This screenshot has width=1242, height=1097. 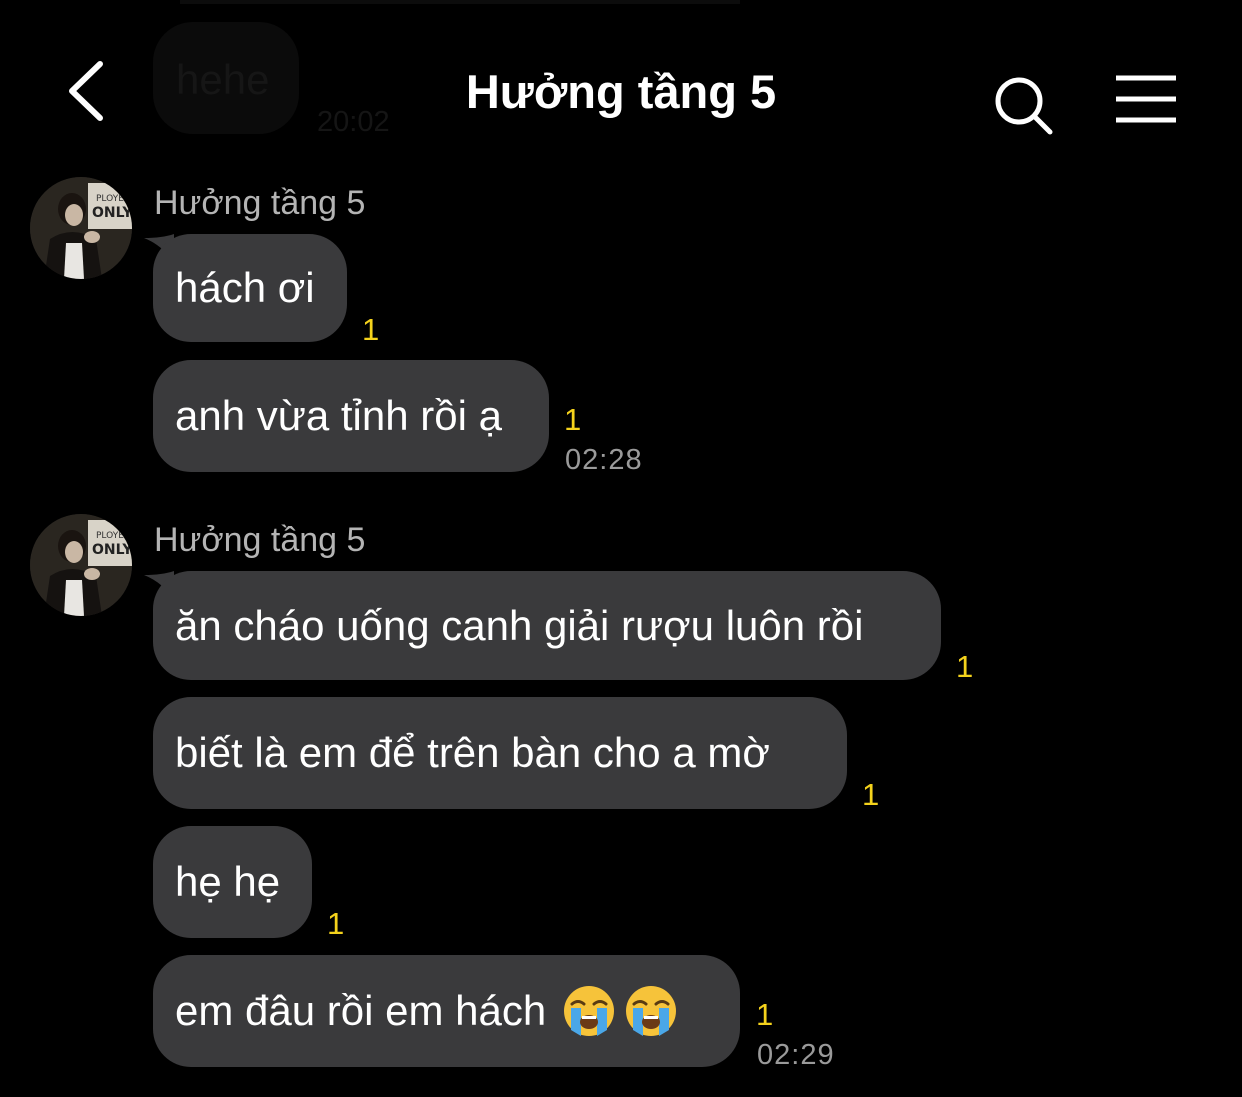 I want to click on menu-icon, so click(x=1146, y=99).